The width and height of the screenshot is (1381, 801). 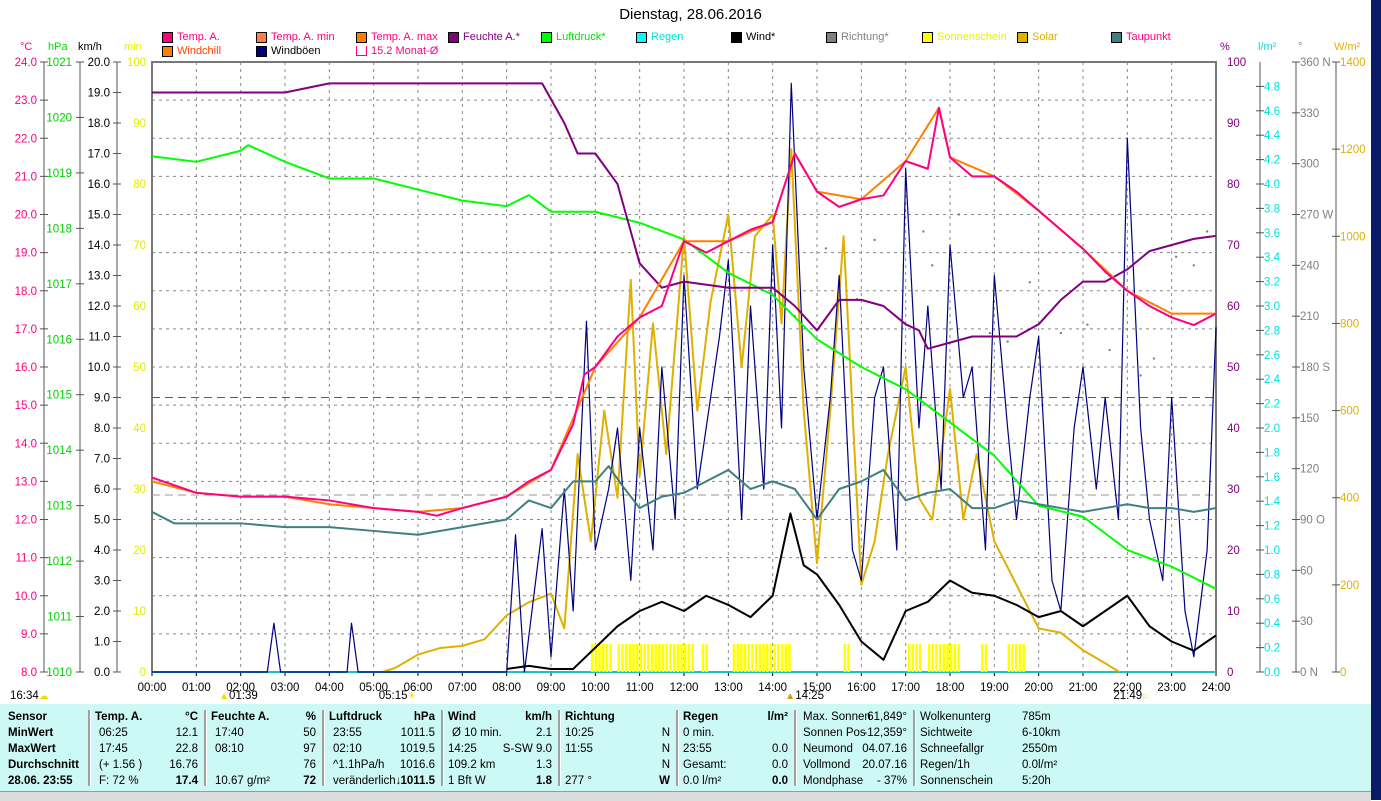 What do you see at coordinates (462, 749) in the screenshot?
I see `cell-label: 14:25` at bounding box center [462, 749].